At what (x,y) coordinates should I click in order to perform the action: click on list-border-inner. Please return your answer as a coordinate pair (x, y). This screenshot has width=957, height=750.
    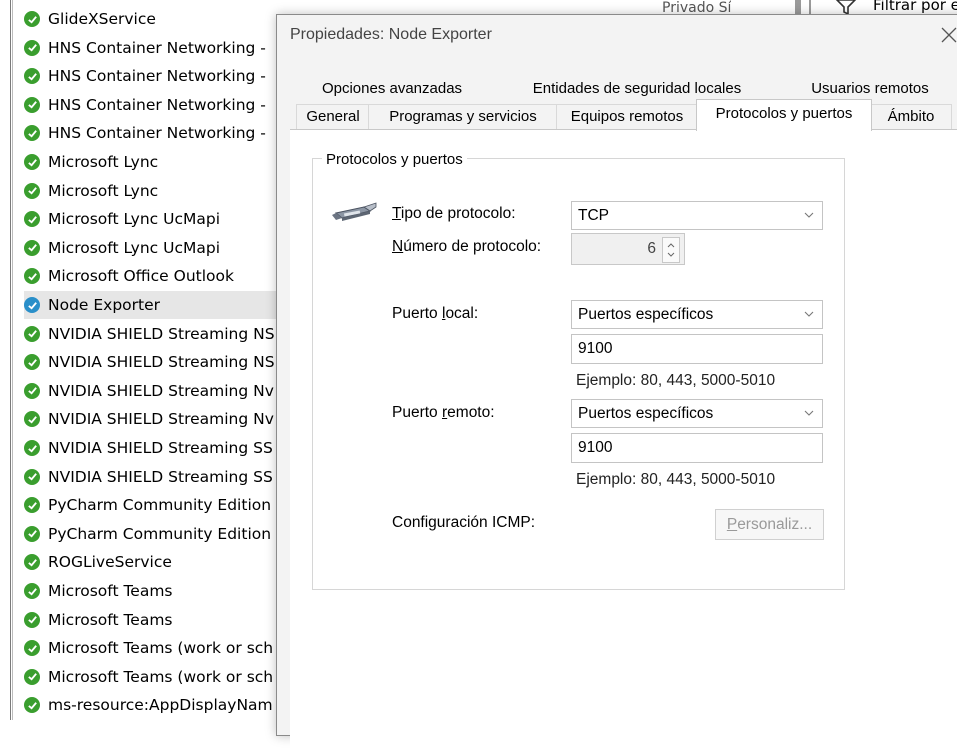
    Looking at the image, I should click on (12, 360).